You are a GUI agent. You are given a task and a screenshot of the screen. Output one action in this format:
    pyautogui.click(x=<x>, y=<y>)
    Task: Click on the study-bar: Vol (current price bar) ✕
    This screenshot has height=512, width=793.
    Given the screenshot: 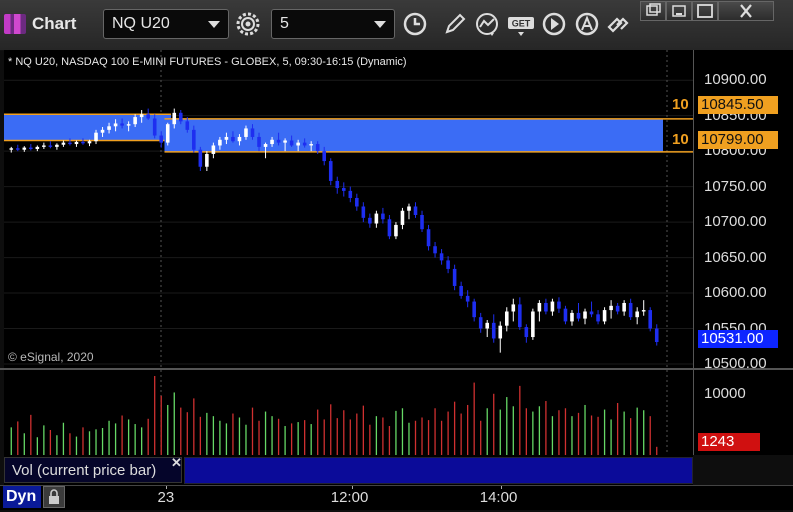 What is the action you would take?
    pyautogui.click(x=348, y=470)
    